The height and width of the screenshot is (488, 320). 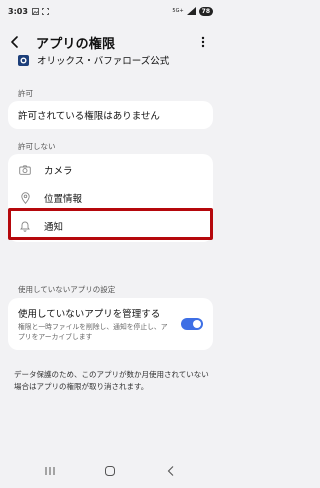 I want to click on app-name: オリックス・バファローズ公式, so click(x=103, y=61).